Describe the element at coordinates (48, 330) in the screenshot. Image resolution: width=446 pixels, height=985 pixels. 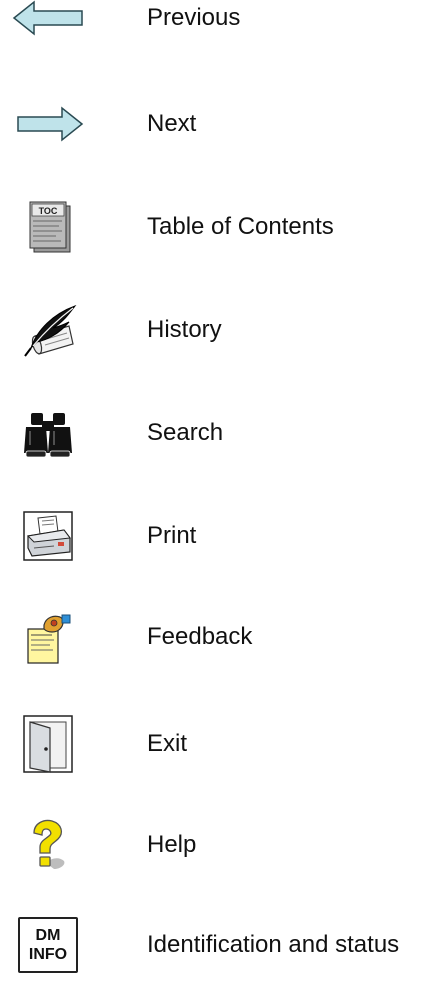
I see `history-quill-icon` at that location.